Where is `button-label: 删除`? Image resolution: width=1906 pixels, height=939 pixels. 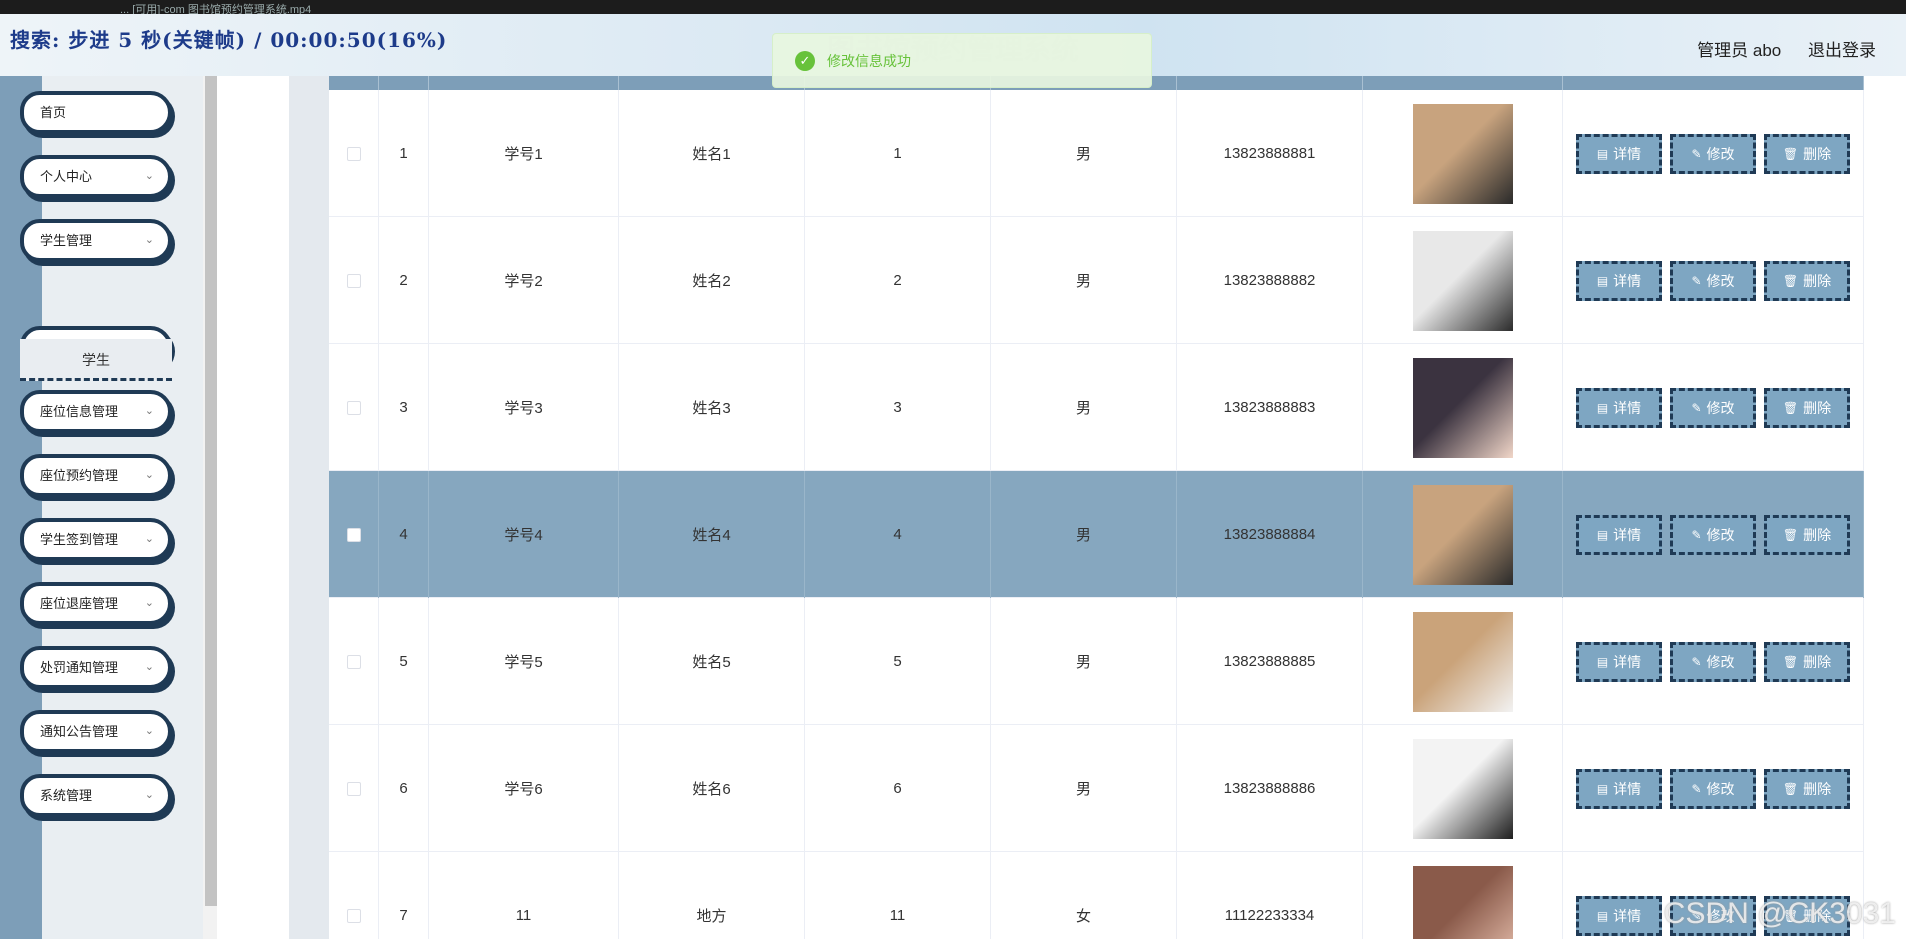 button-label: 删除 is located at coordinates (1817, 153).